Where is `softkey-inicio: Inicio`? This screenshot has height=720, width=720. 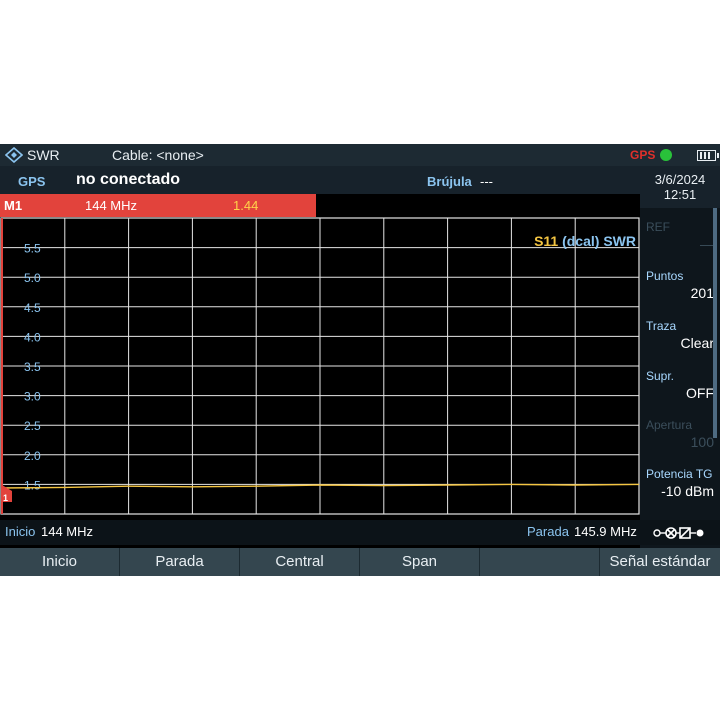
softkey-inicio: Inicio is located at coordinates (60, 562).